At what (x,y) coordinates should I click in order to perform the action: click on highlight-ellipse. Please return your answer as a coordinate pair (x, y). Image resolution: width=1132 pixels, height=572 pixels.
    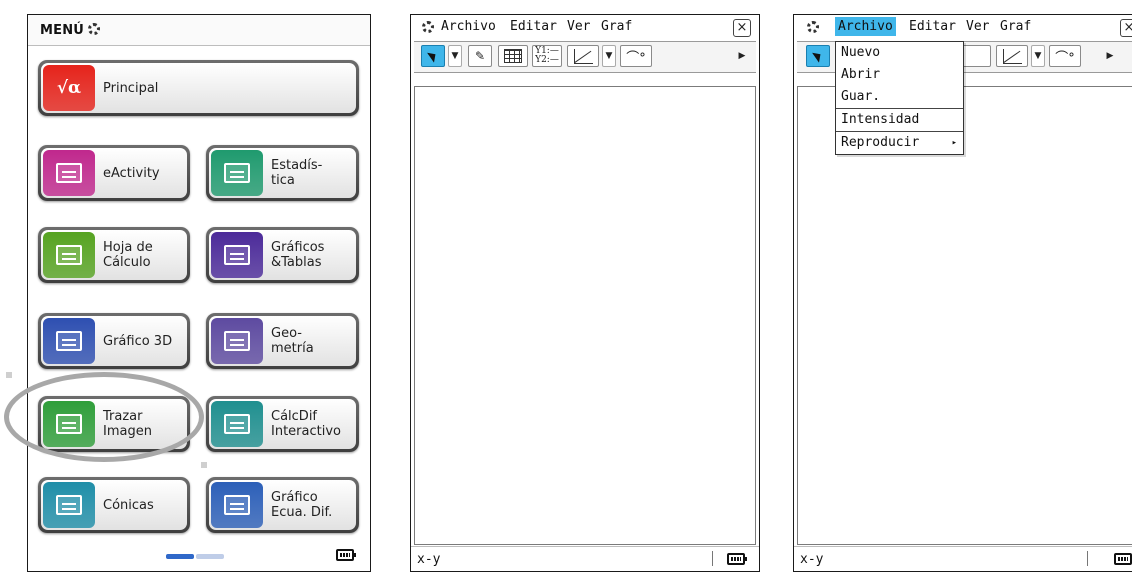
    Looking at the image, I should click on (104, 417).